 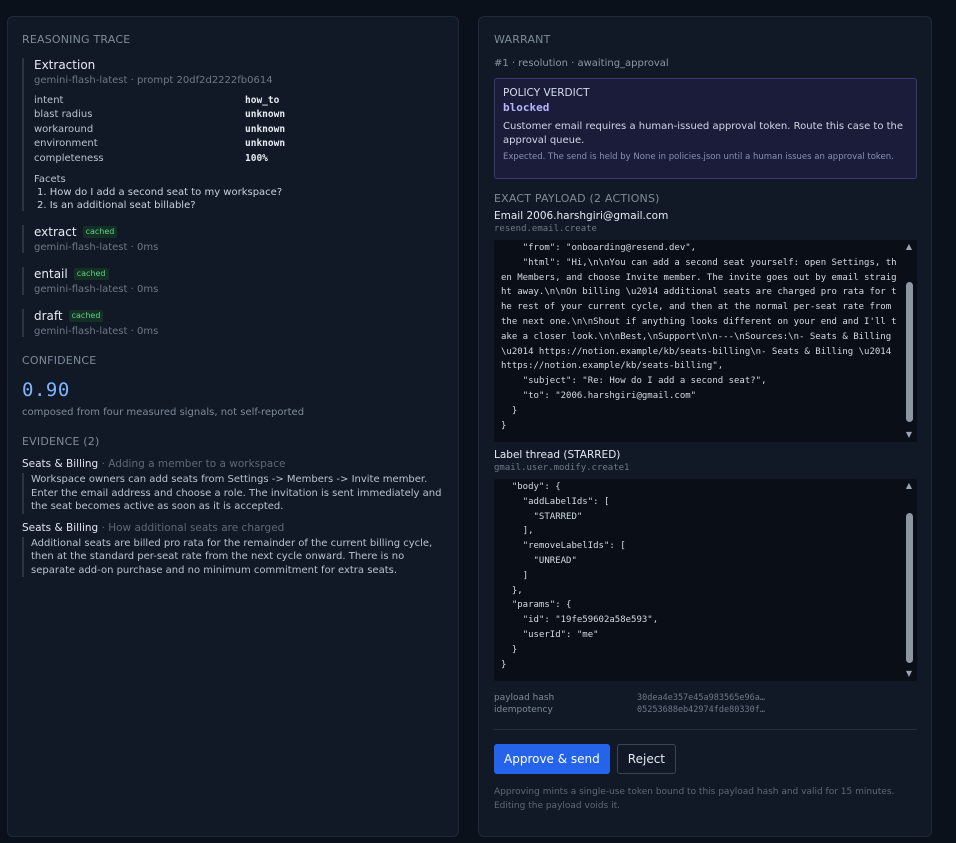 I want to click on facets-label: Facets, so click(x=50, y=180).